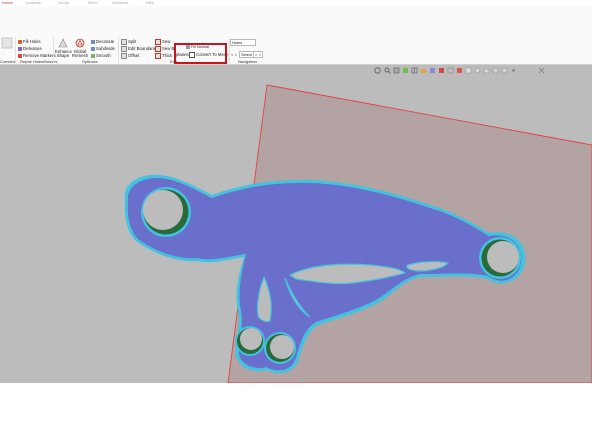 This screenshot has width=592, height=444. I want to click on offset-button: Offset, so click(130, 56).